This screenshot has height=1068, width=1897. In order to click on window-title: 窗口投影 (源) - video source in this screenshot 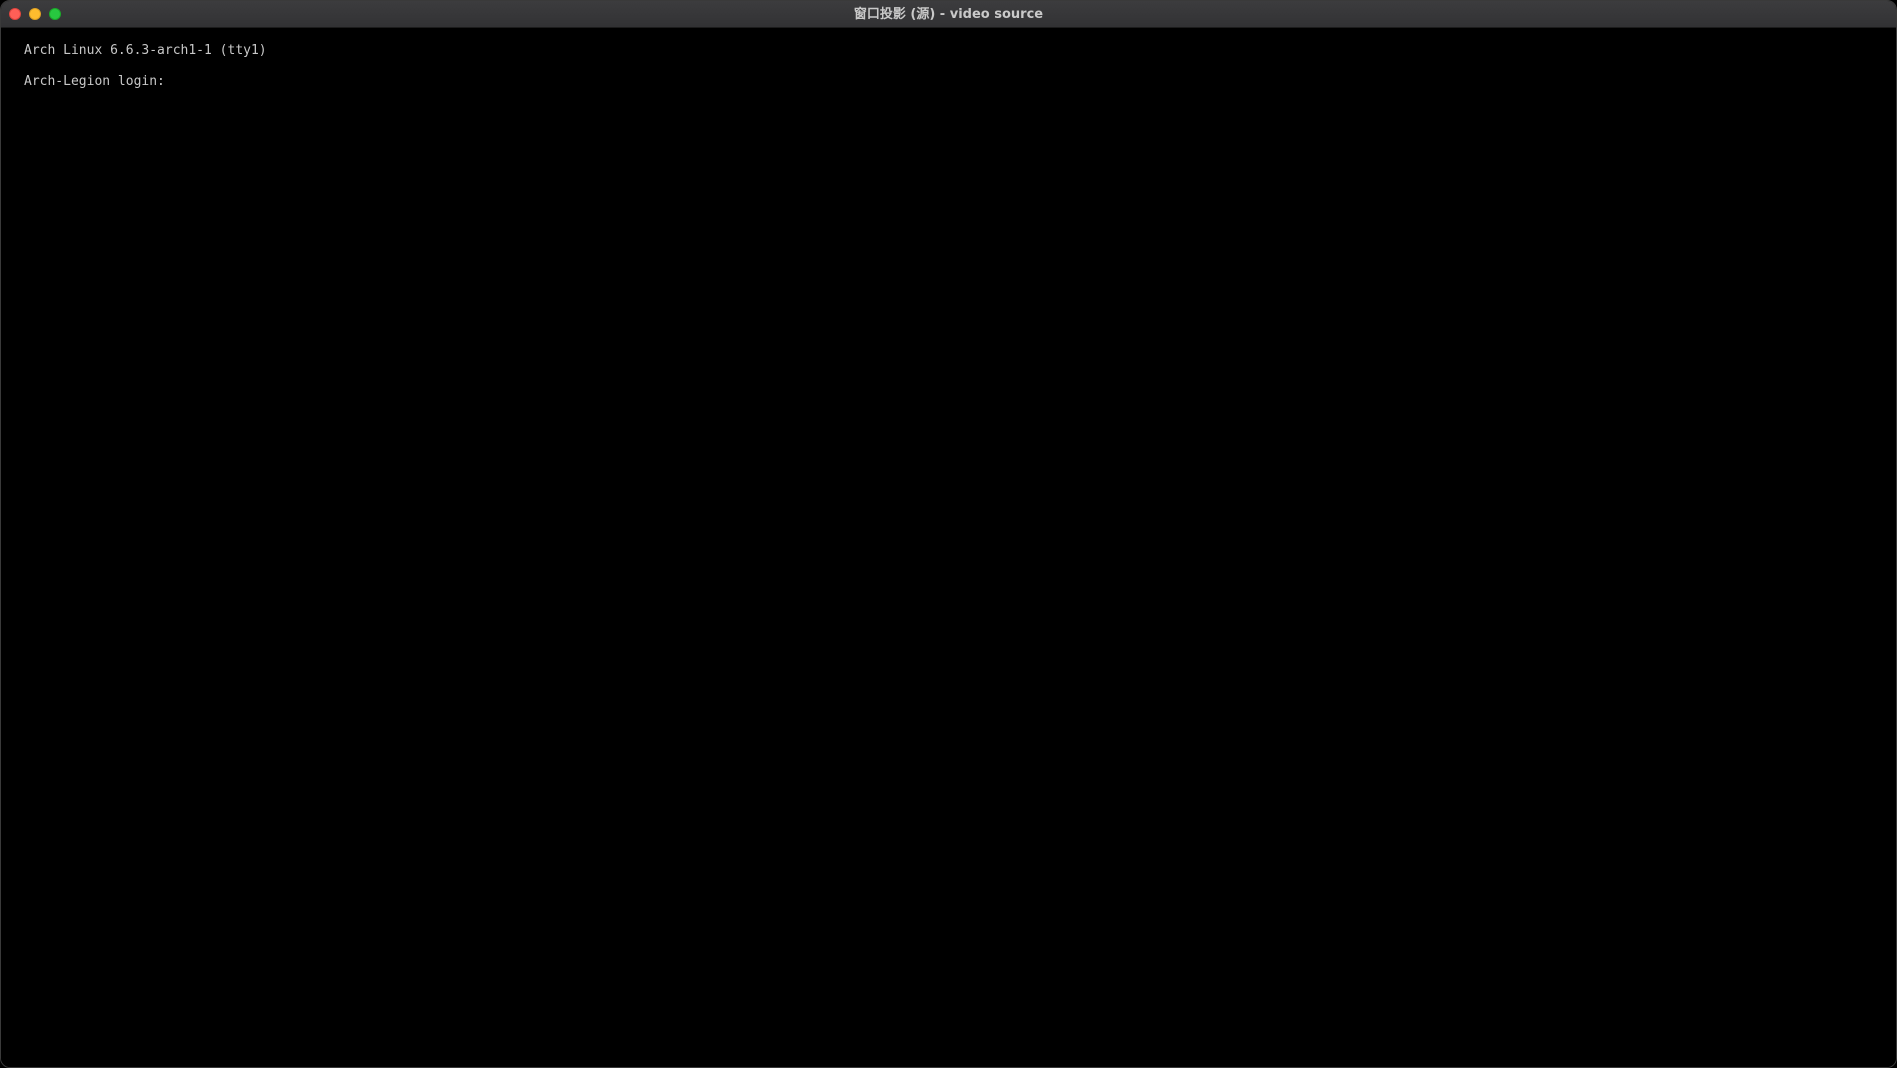, I will do `click(948, 14)`.